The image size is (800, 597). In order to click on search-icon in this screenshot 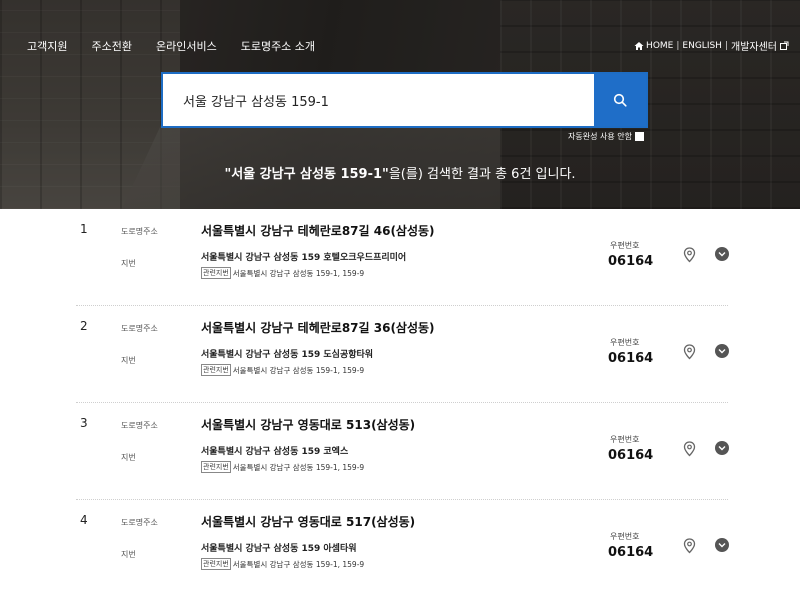, I will do `click(620, 100)`.